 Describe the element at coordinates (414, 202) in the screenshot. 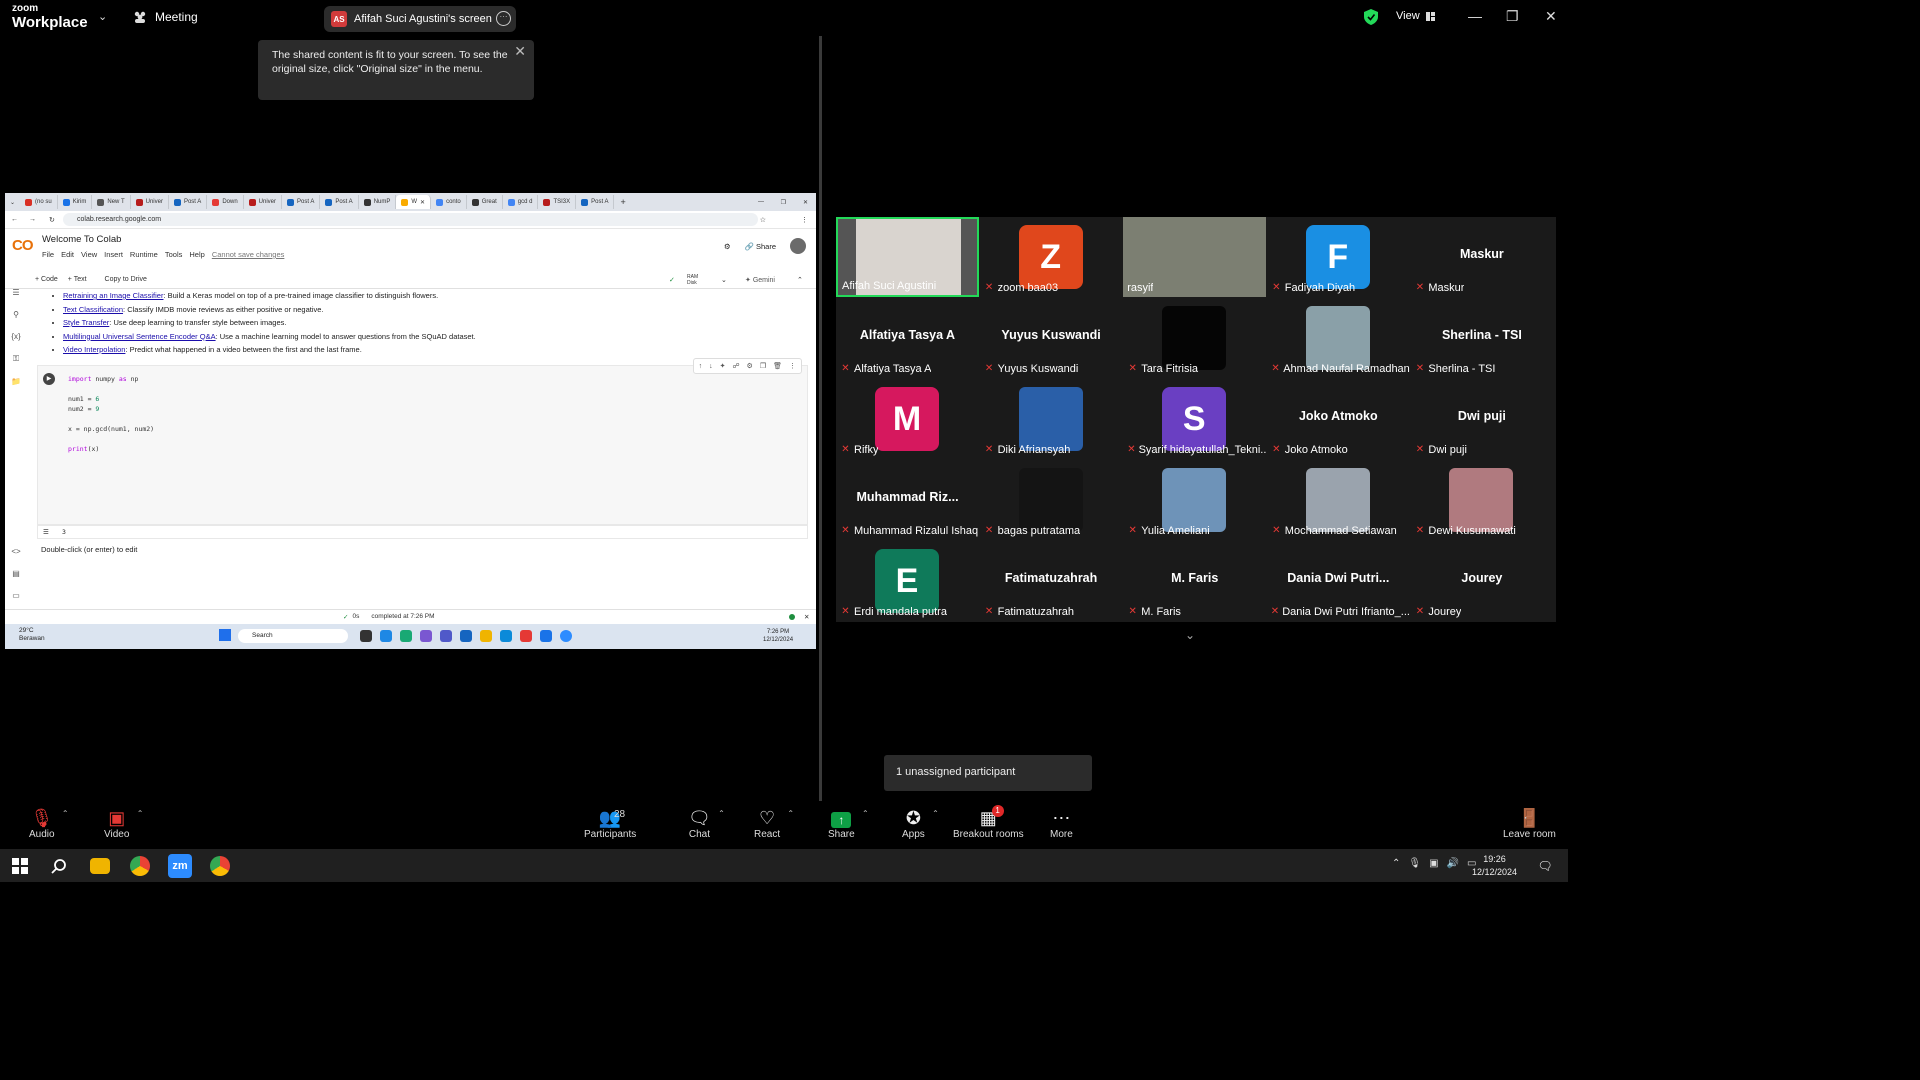

I see `browser-tab: W ✕` at that location.